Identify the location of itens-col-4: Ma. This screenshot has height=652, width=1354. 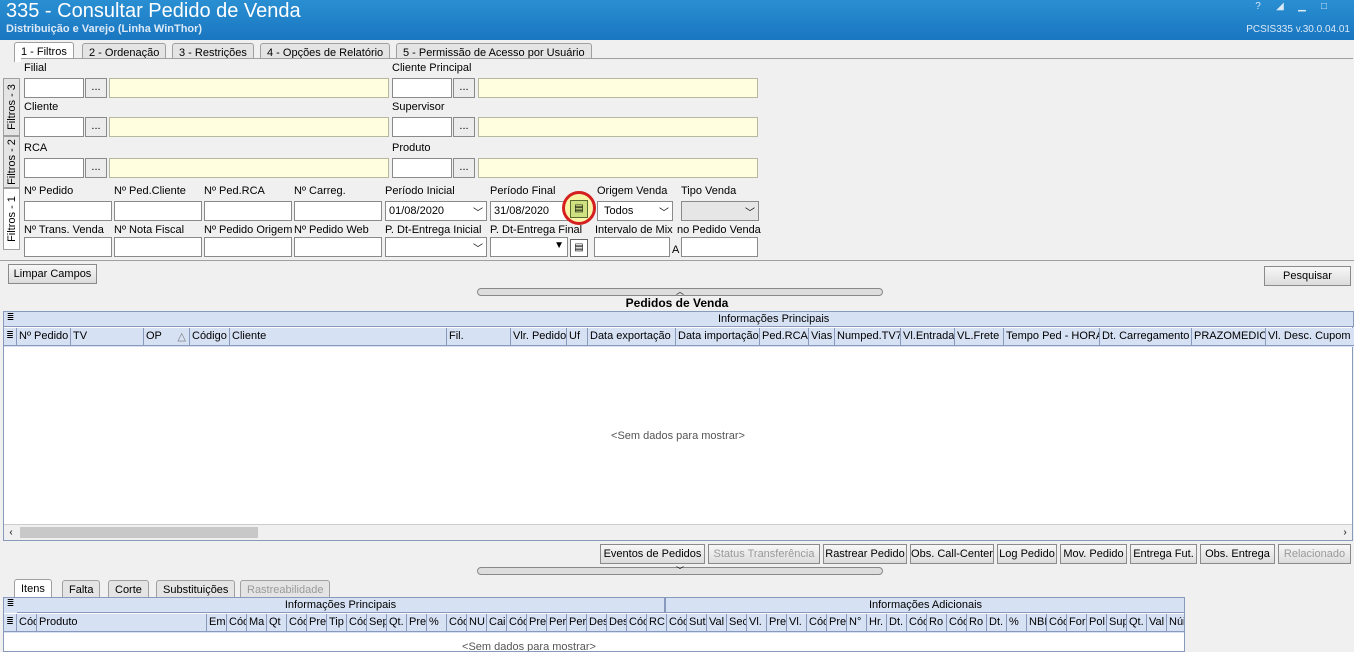
(257, 623).